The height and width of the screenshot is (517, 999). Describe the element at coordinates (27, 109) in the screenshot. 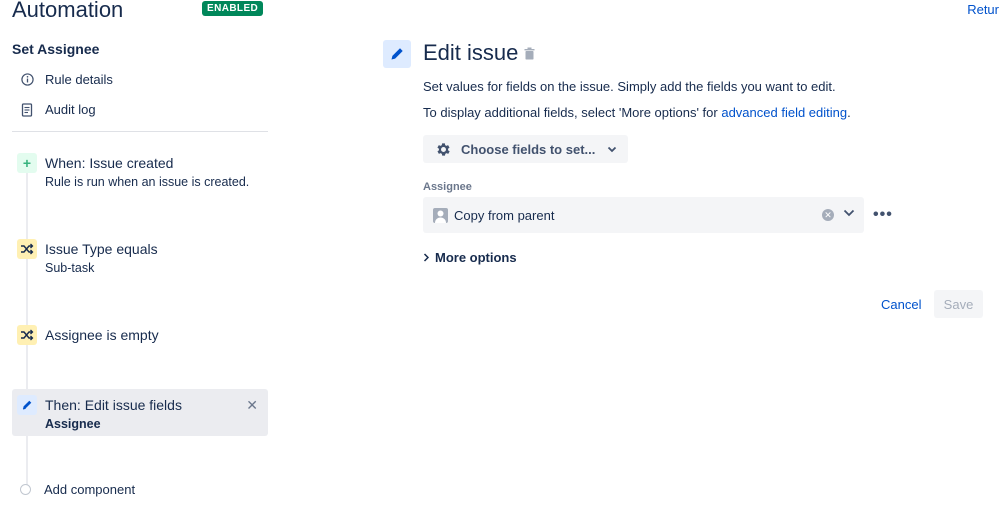

I see `document-icon` at that location.